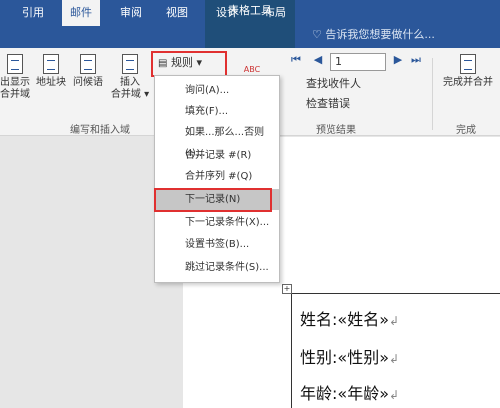 This screenshot has height=408, width=500. What do you see at coordinates (336, 130) in the screenshot?
I see `group-label-preview: 预览结果` at bounding box center [336, 130].